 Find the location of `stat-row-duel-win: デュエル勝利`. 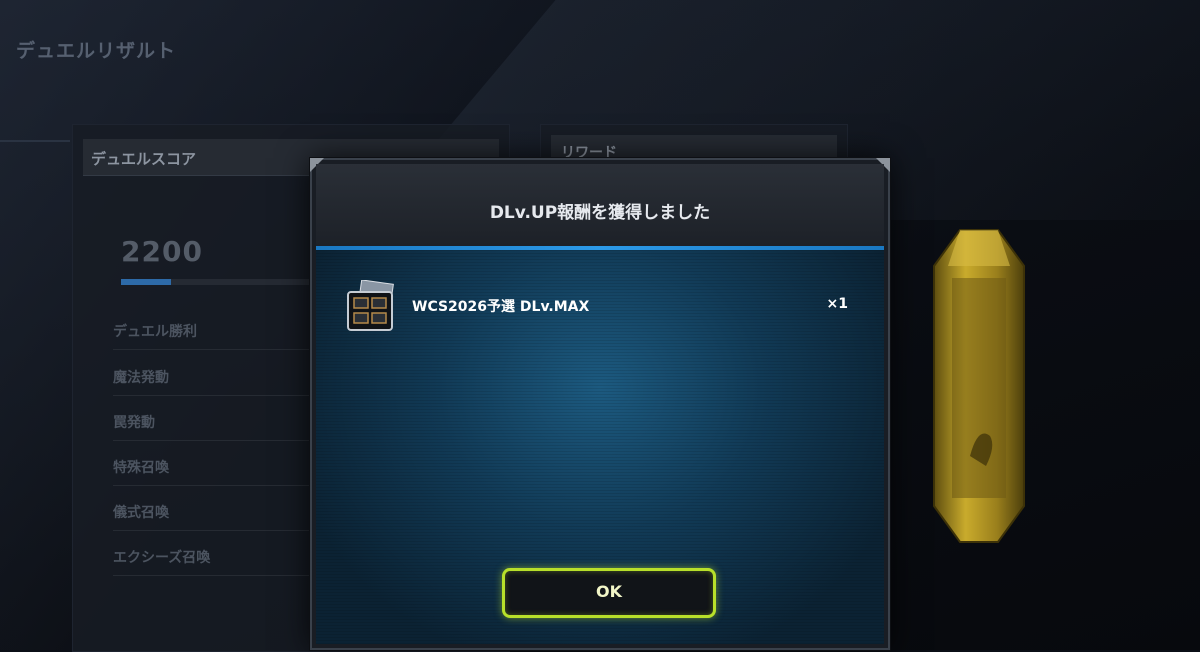

stat-row-duel-win: デュエル勝利 is located at coordinates (213, 335).